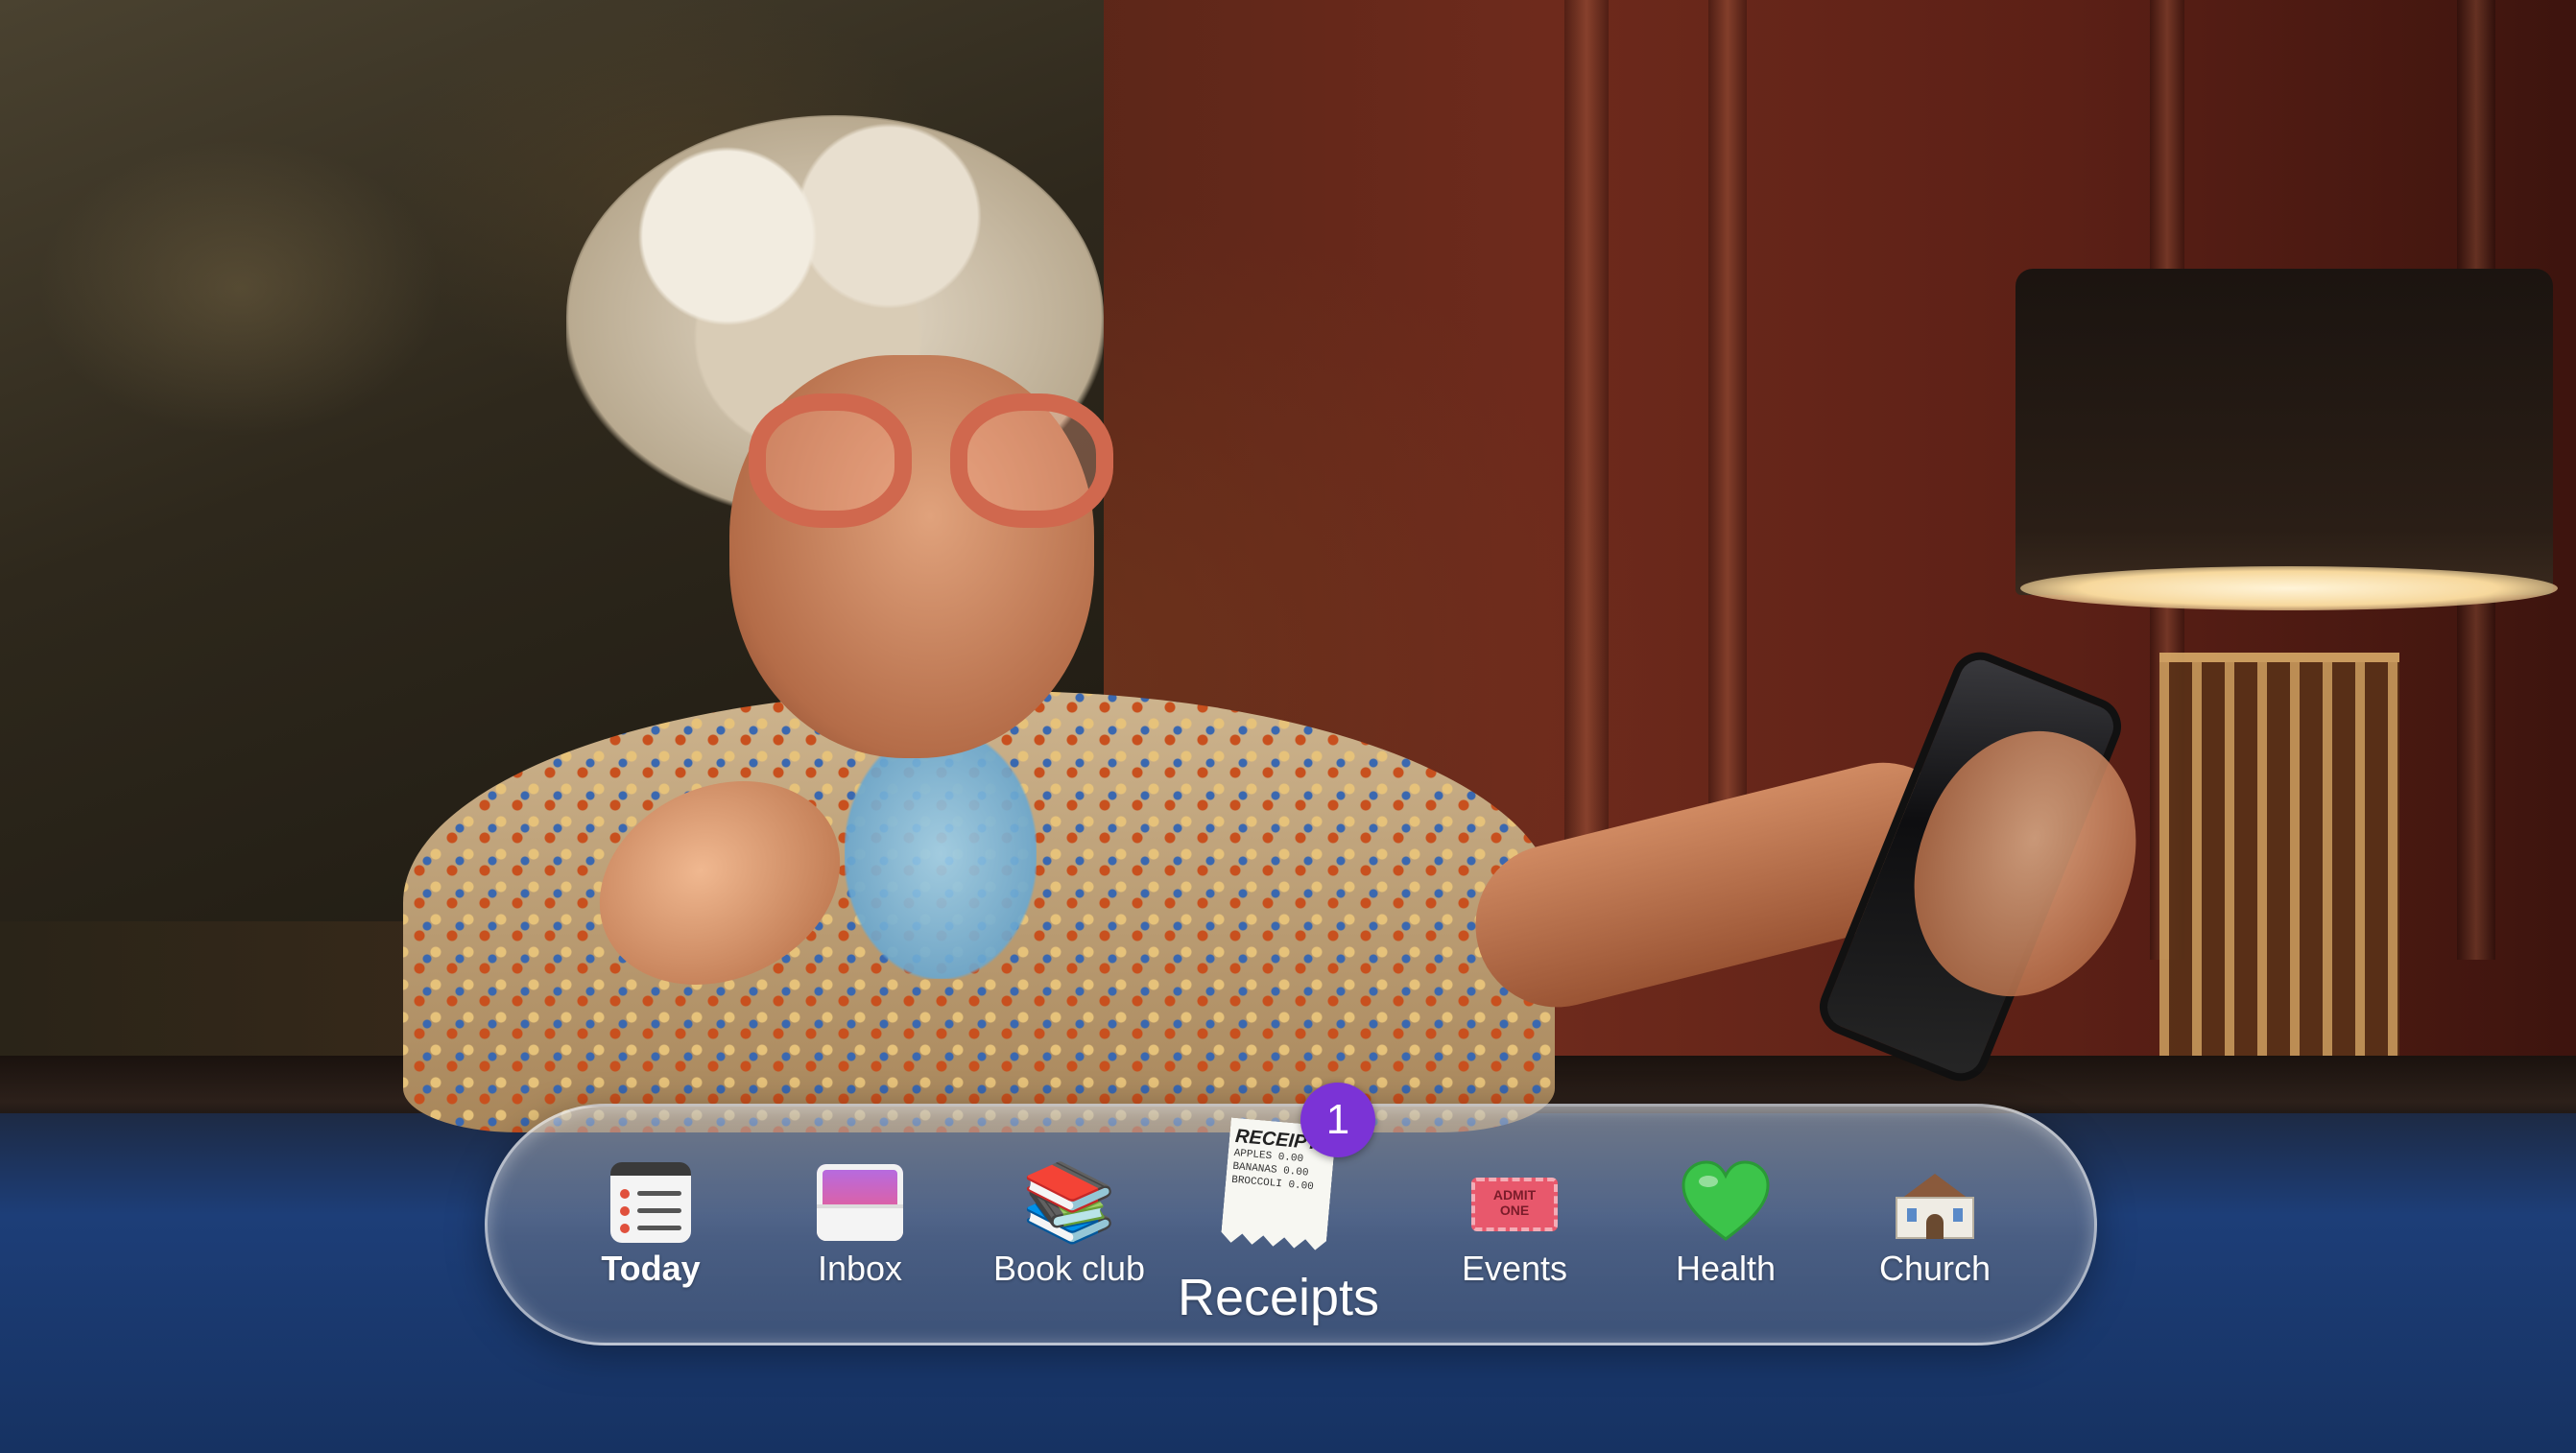  Describe the element at coordinates (2284, 432) in the screenshot. I see `lamp-shade` at that location.